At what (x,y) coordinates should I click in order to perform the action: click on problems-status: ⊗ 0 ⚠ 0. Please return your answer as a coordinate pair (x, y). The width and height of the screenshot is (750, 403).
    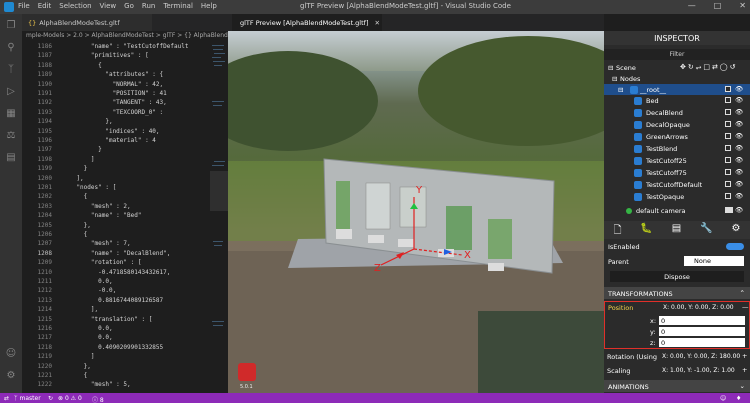
    Looking at the image, I should click on (70, 398).